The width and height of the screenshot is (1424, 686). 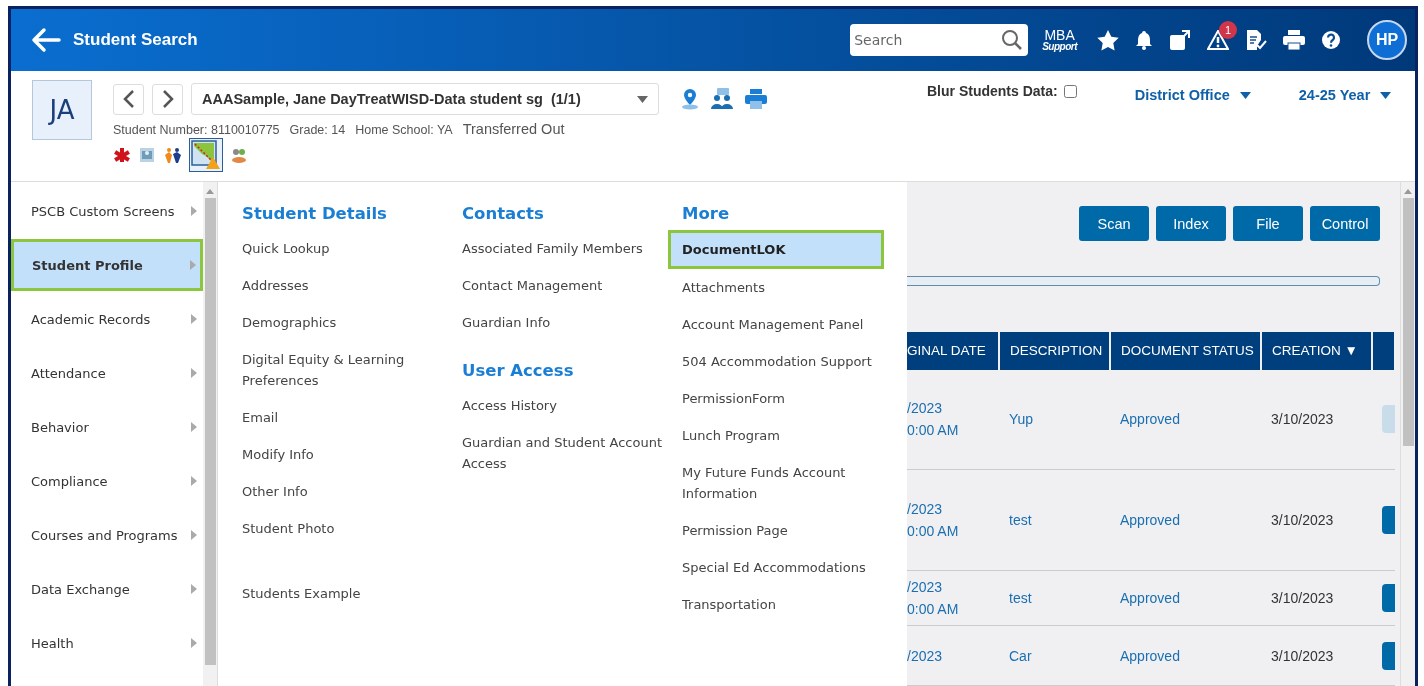 What do you see at coordinates (782, 483) in the screenshot?
I see `menu-link: My Future Funds Account Information` at bounding box center [782, 483].